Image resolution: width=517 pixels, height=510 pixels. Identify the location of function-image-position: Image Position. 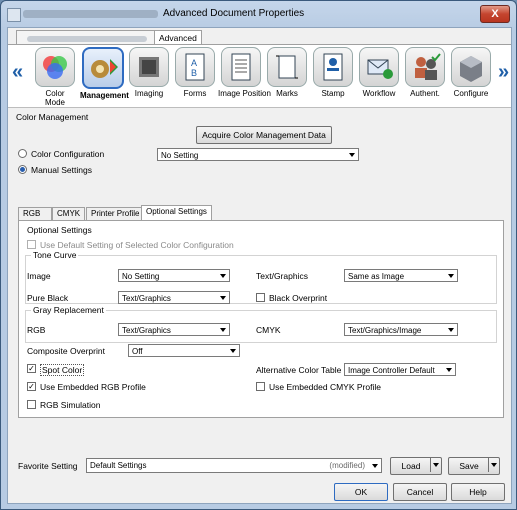
(244, 72).